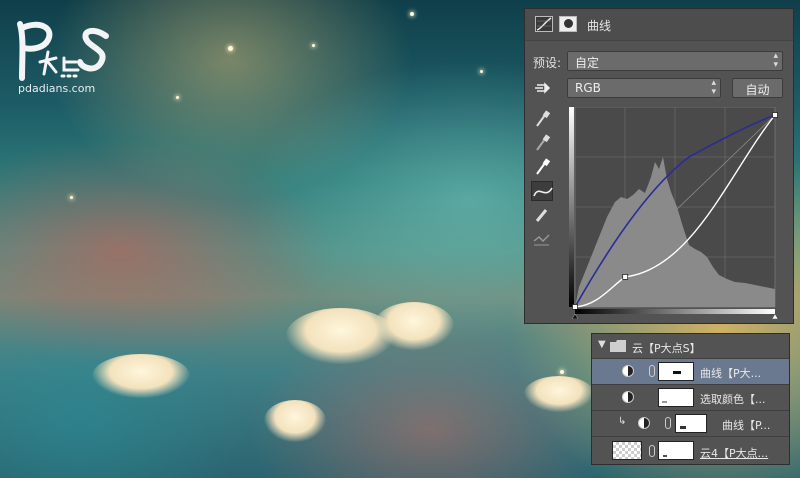  I want to click on target-adjust-hand-icon, so click(542, 88).